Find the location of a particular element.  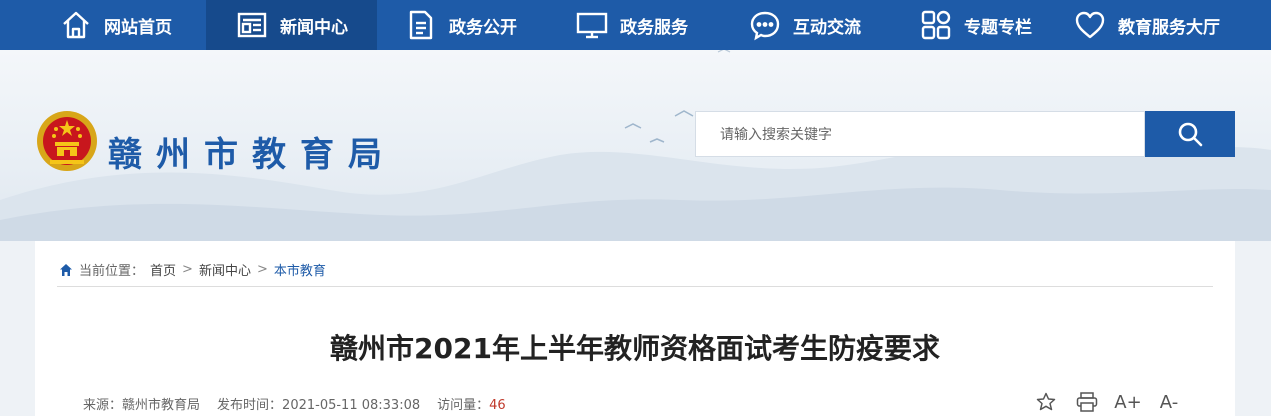

views-label: 访问量： is located at coordinates (463, 405).